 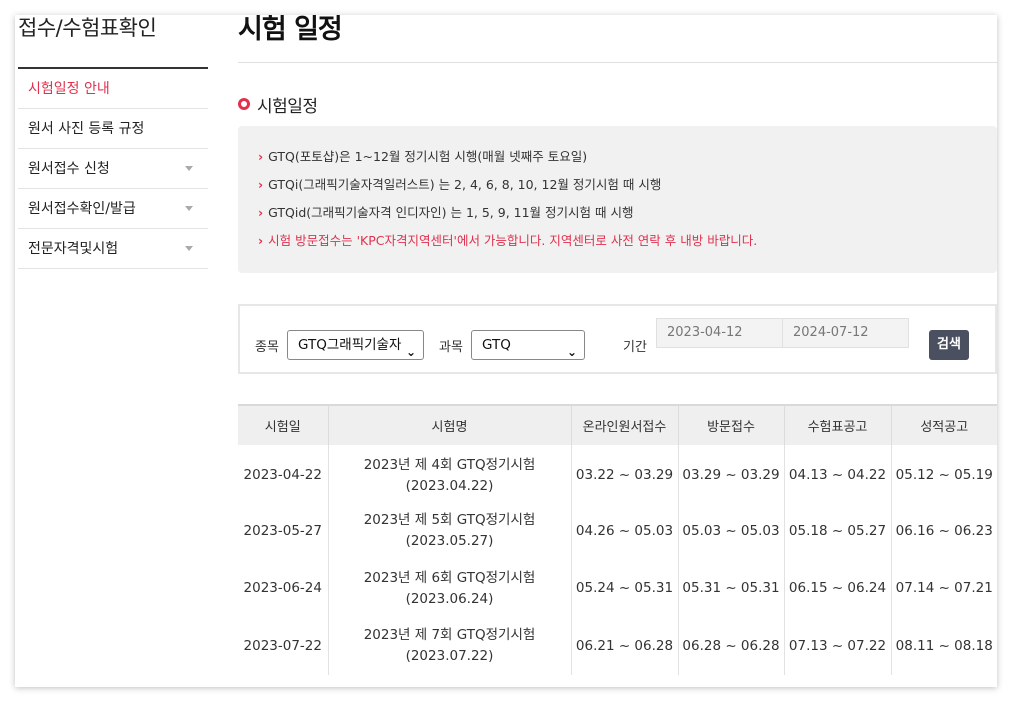 What do you see at coordinates (449, 541) in the screenshot?
I see `exam-name-date: (2023.05.27)` at bounding box center [449, 541].